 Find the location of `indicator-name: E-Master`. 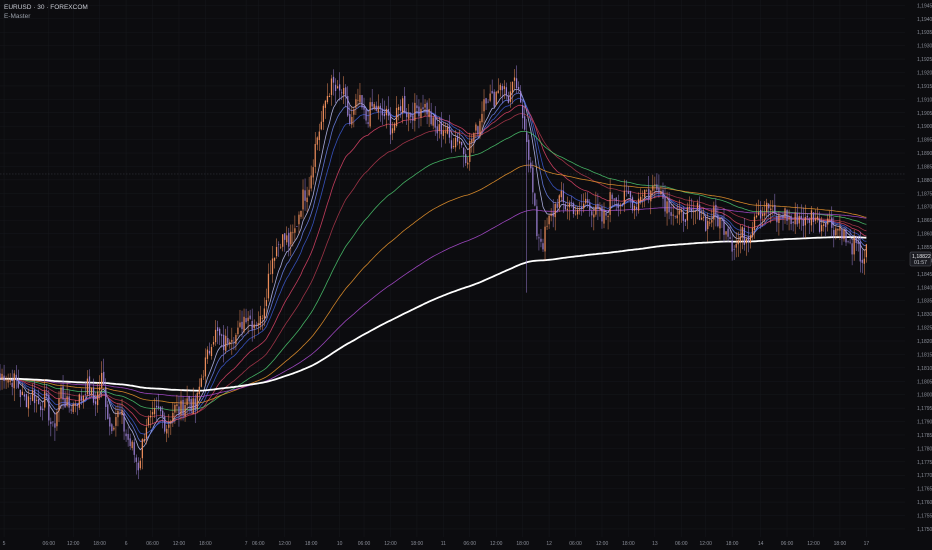

indicator-name: E-Master is located at coordinates (17, 16).